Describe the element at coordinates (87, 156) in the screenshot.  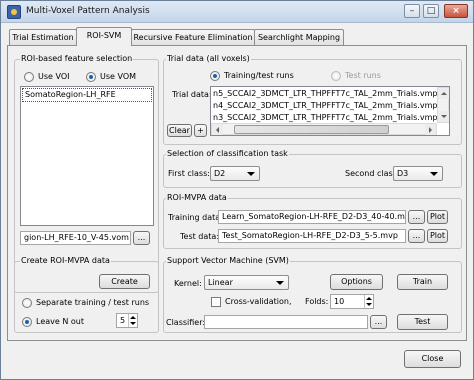
I see `roi-list: SomatoRegion-LH_RFE` at that location.